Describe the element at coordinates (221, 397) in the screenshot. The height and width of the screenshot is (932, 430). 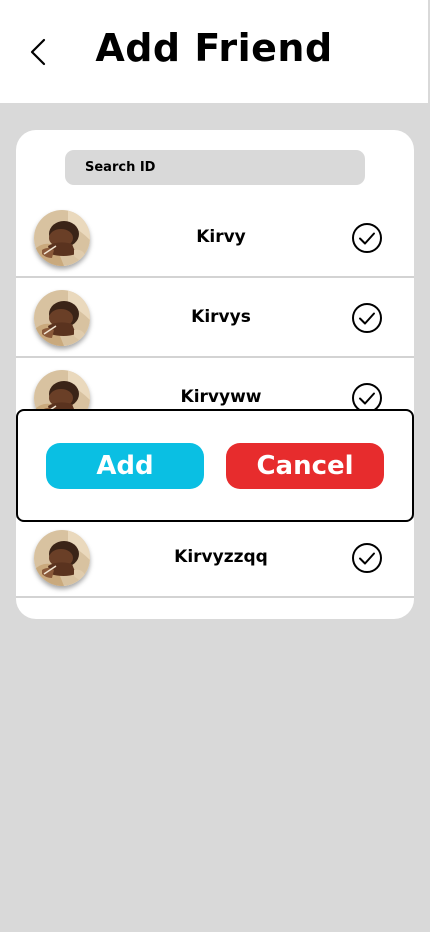
I see `friend-name: Kirvyww` at that location.